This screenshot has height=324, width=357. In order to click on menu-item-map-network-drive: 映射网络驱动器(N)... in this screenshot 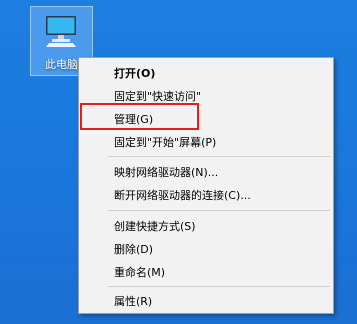, I will do `click(206, 172)`.